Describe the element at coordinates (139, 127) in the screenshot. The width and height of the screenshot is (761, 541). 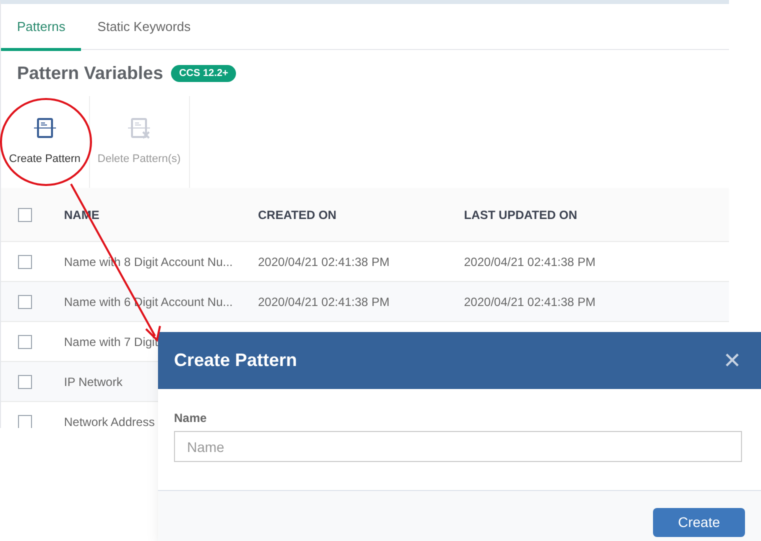
I see `form-delete-icon` at that location.